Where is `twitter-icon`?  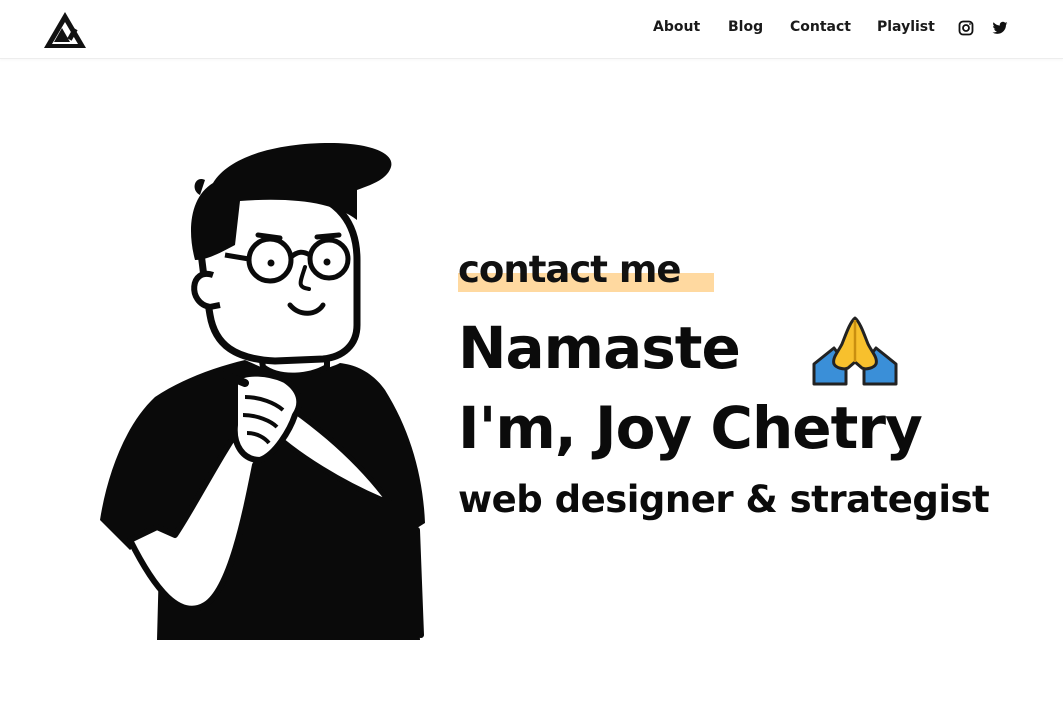 twitter-icon is located at coordinates (1000, 28).